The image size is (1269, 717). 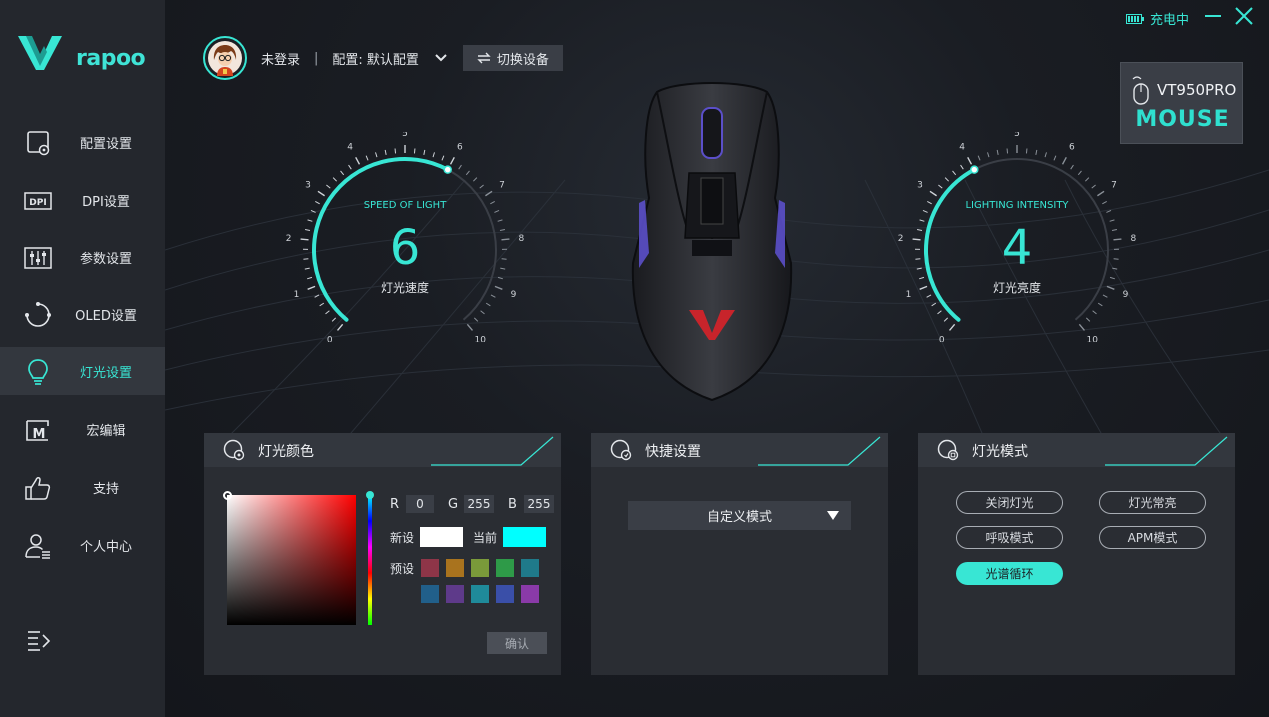 What do you see at coordinates (38, 488) in the screenshot?
I see `thumbs-up-icon` at bounding box center [38, 488].